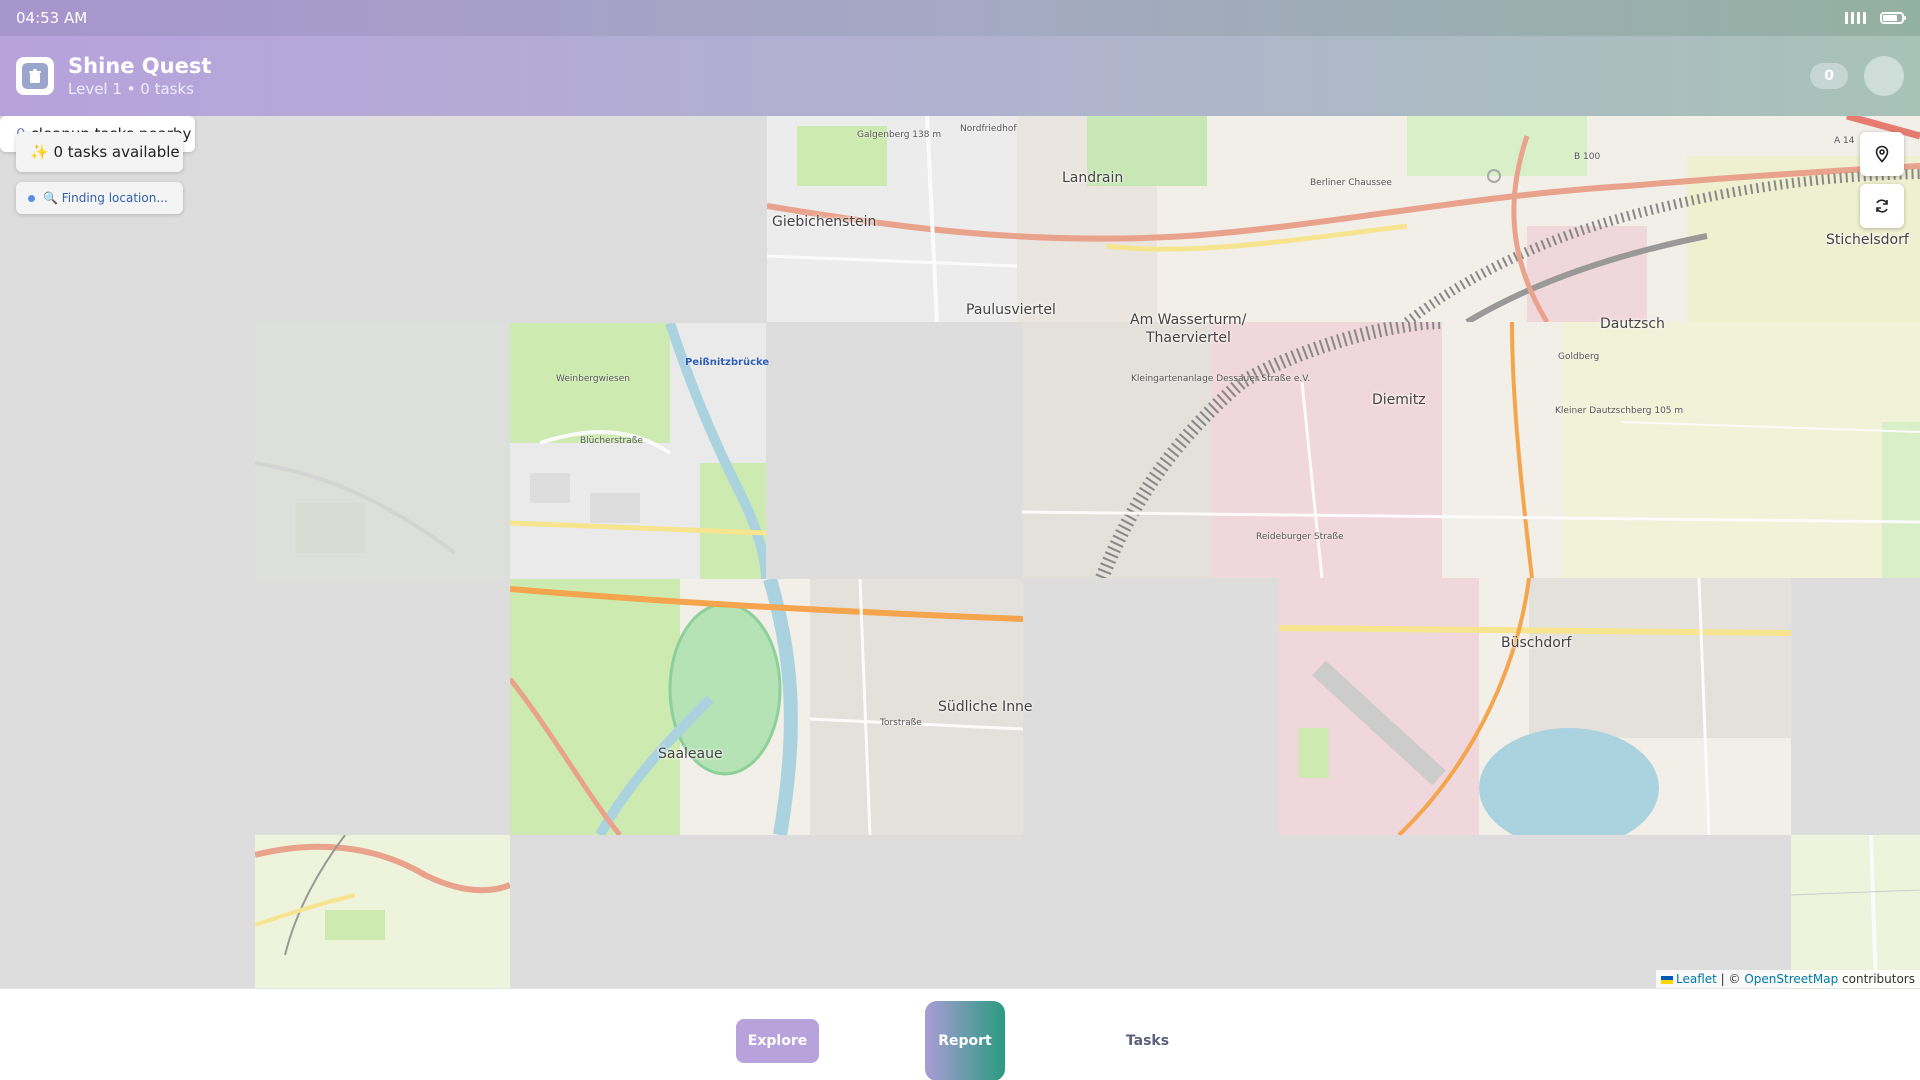  Describe the element at coordinates (1093, 178) in the screenshot. I see `map-label: Landrain` at that location.